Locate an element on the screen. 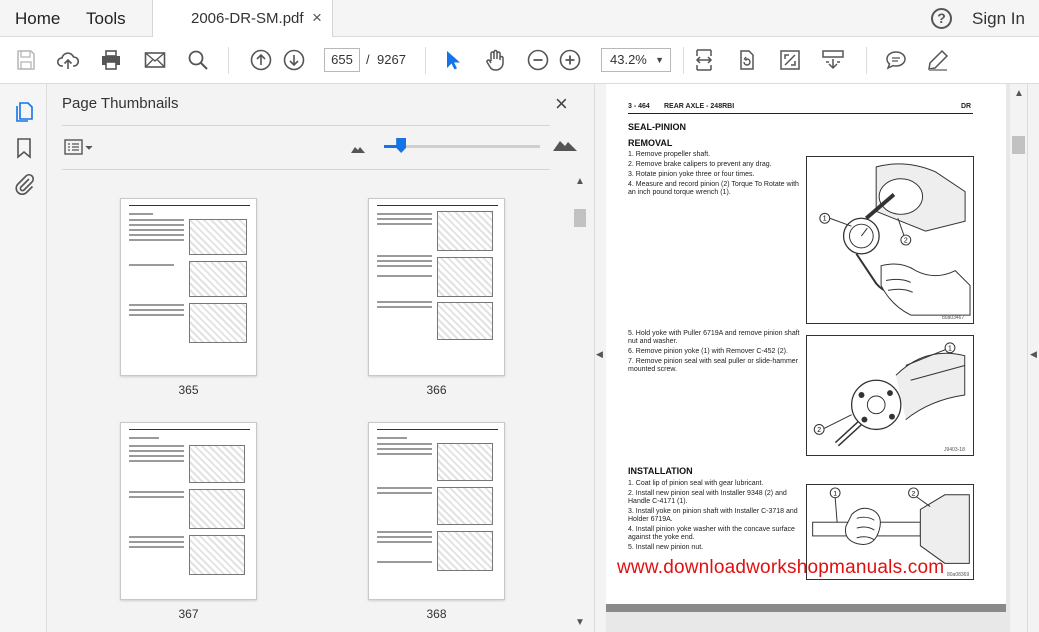 This screenshot has height=632, width=1039. next-page-icon is located at coordinates (294, 60).